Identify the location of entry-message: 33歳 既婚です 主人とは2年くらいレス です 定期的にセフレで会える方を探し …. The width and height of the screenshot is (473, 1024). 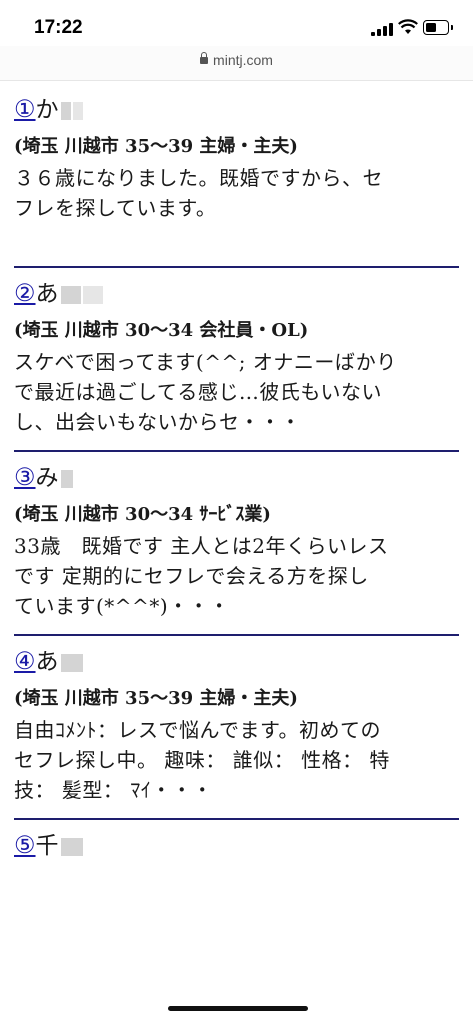
(201, 576).